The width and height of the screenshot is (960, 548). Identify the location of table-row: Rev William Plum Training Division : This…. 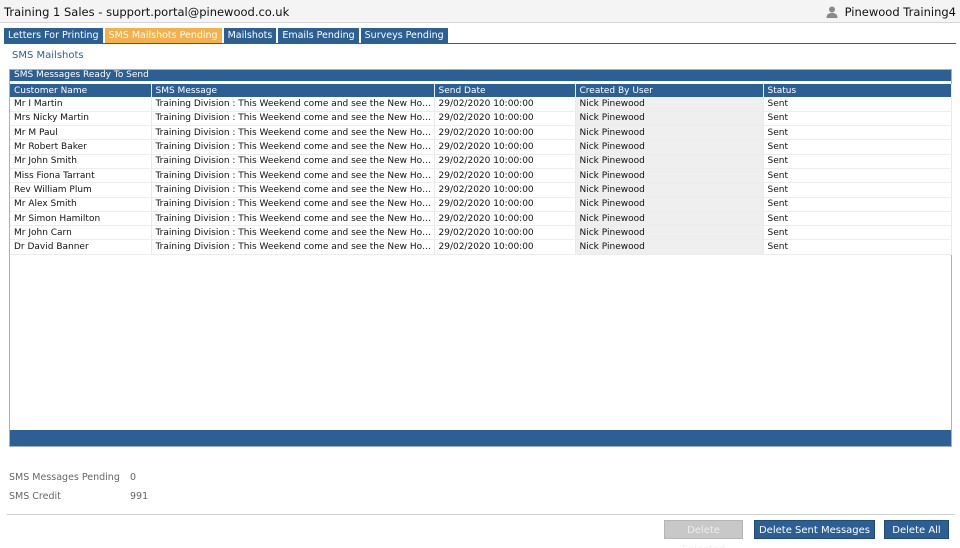
(481, 190).